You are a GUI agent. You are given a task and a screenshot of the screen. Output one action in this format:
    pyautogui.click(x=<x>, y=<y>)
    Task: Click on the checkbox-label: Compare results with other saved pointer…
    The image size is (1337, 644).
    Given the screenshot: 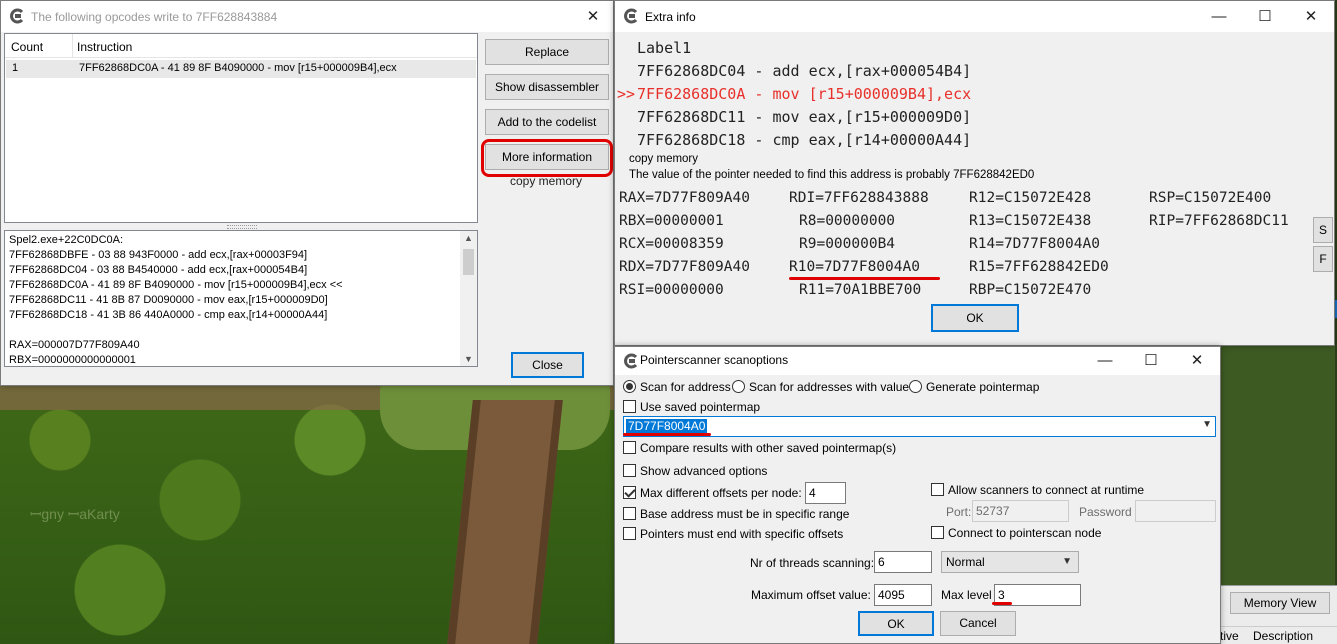 What is the action you would take?
    pyautogui.click(x=768, y=448)
    